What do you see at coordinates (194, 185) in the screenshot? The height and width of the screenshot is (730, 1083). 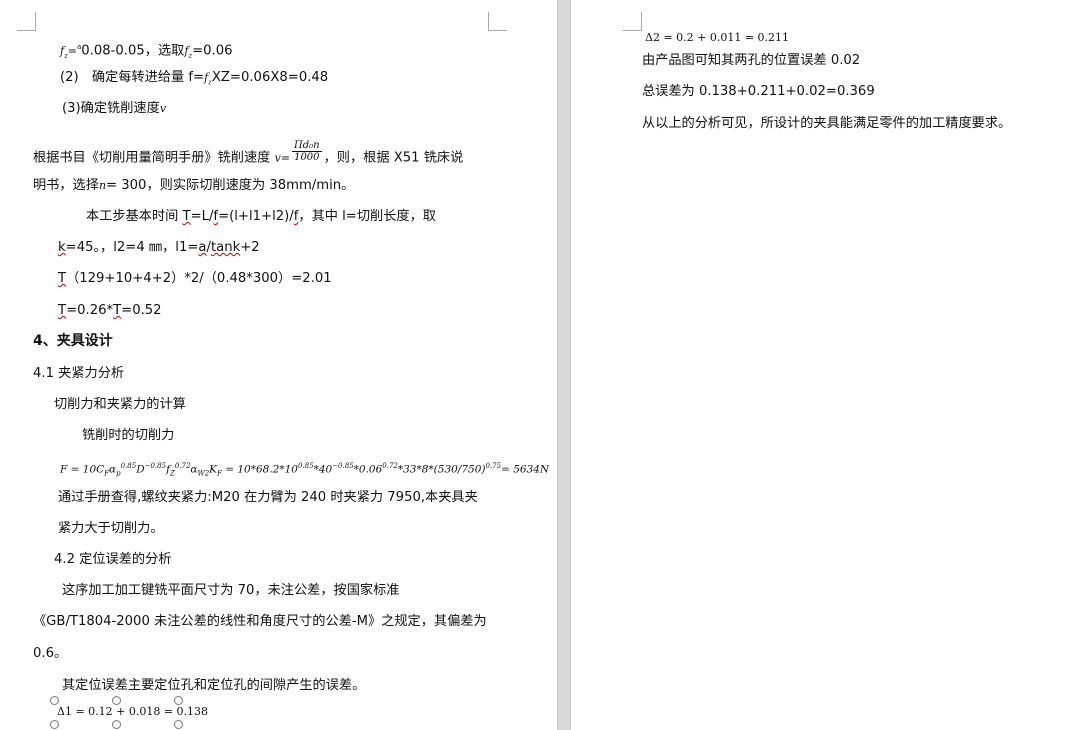 I see `text-line-machine: 明书，选择n= 300，则实际切削速度为 38mm/min。` at bounding box center [194, 185].